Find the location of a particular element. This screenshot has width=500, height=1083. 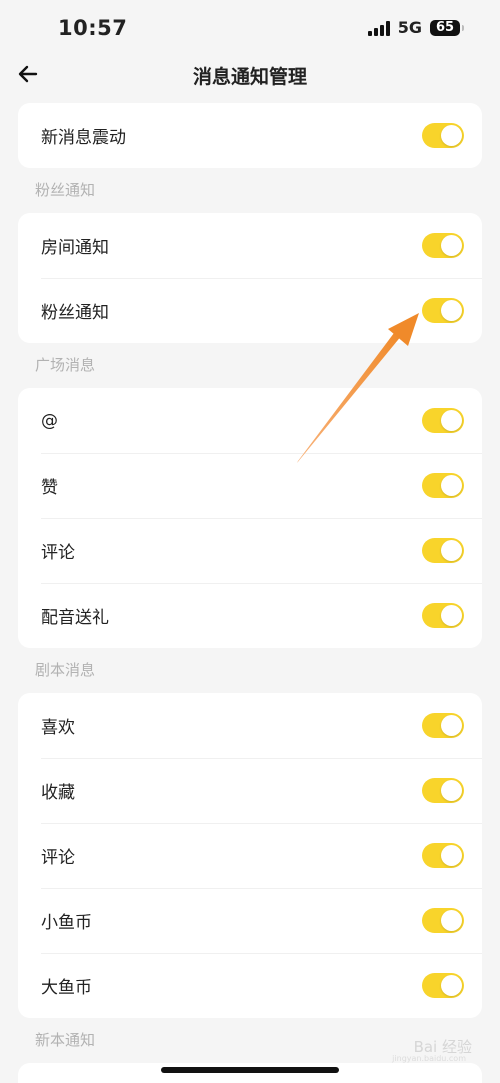

settings-row-label: 喜欢 is located at coordinates (58, 728).